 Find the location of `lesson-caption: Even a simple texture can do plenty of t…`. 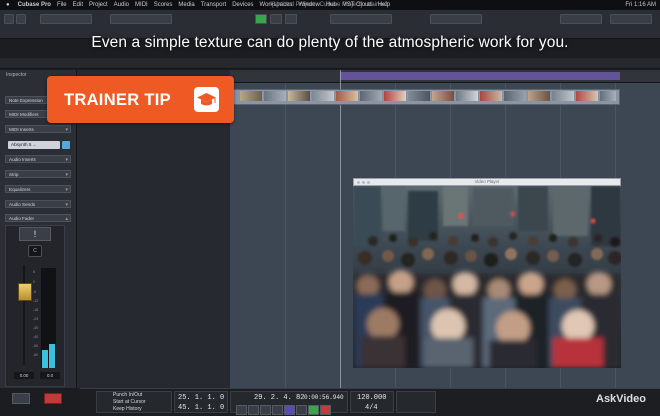

lesson-caption: Even a simple texture can do plenty of t… is located at coordinates (330, 42).